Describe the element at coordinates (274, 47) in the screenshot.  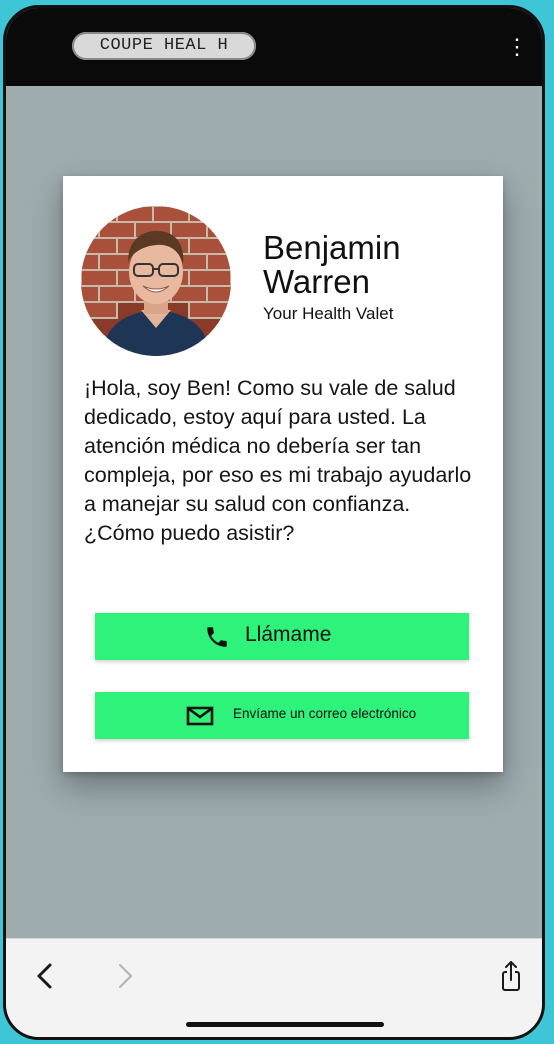
I see `app-header: COUPE HEAL H` at that location.